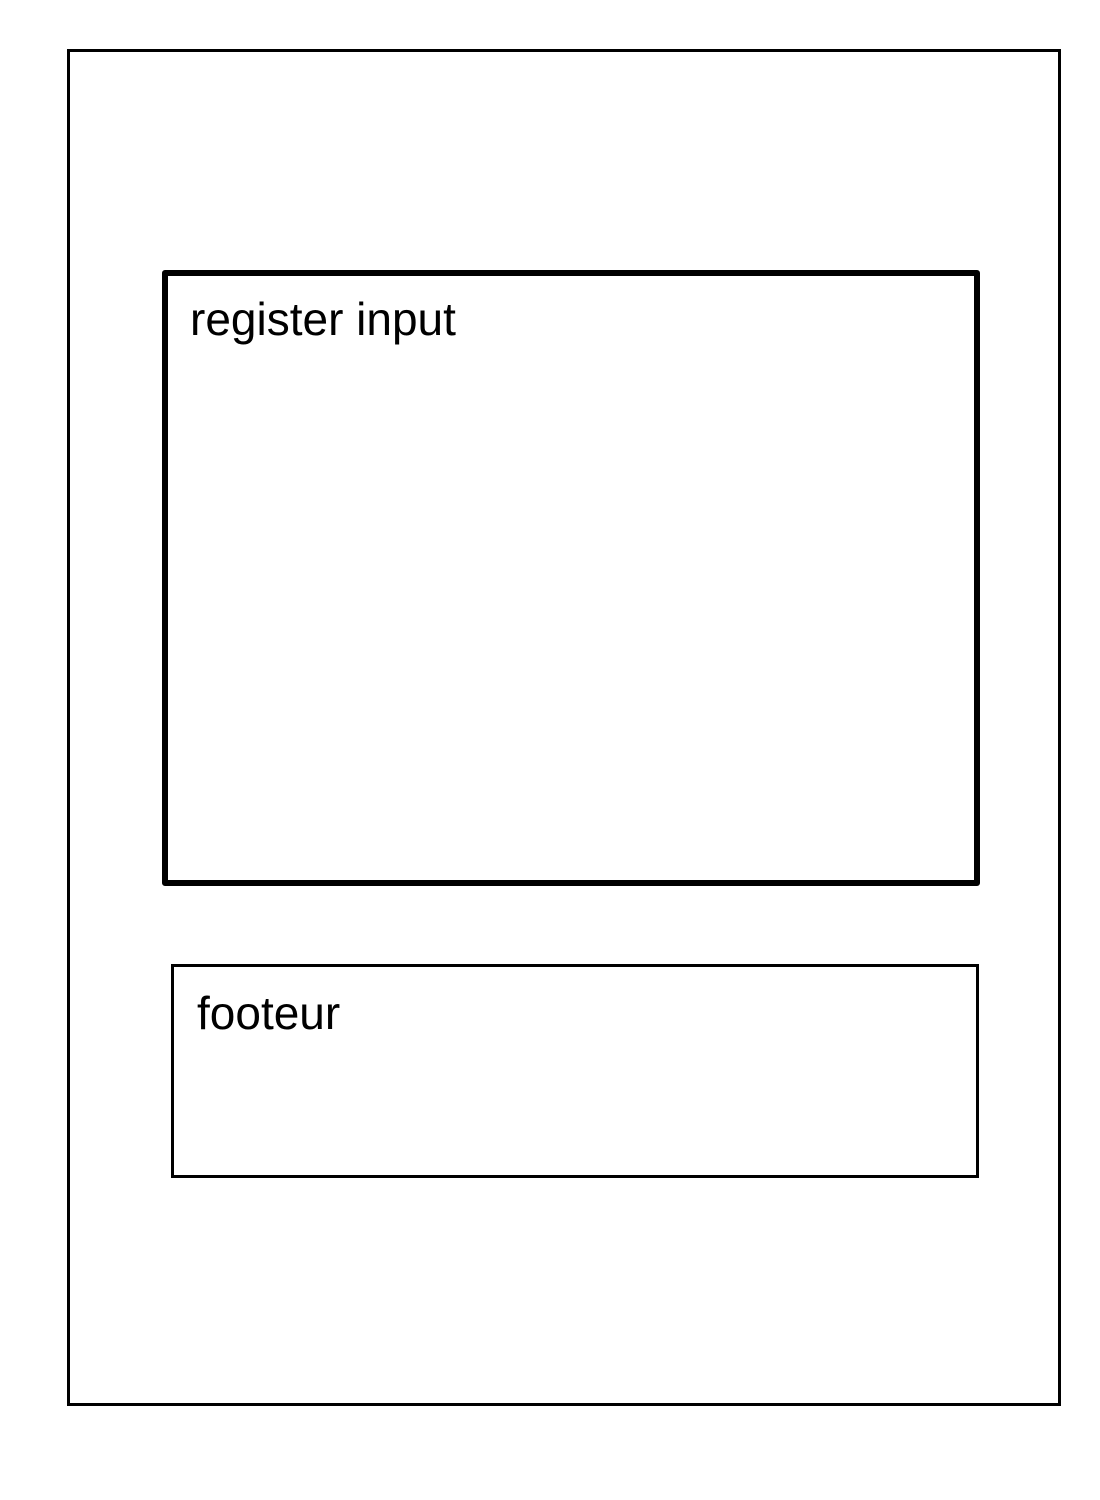 The height and width of the screenshot is (1500, 1100). Describe the element at coordinates (269, 1013) in the screenshot. I see `footer-label: footeur` at that location.